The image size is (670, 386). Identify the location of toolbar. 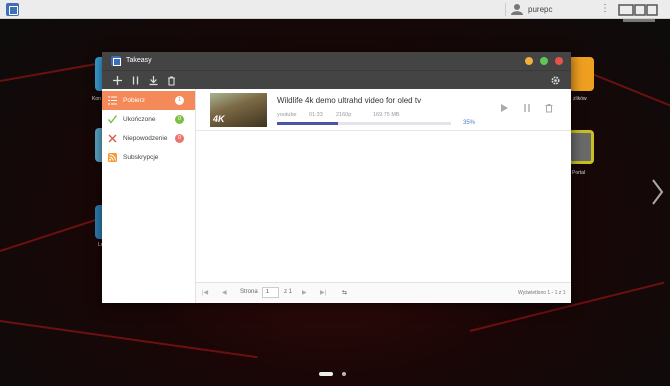
(336, 79).